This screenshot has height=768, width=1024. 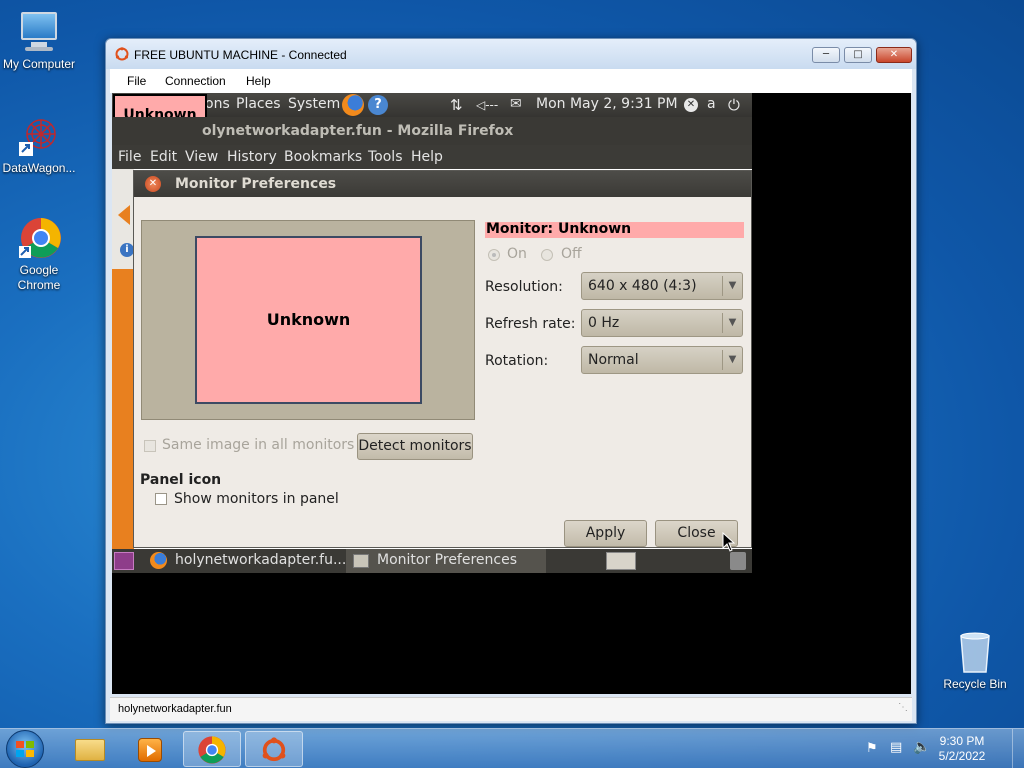 What do you see at coordinates (512, 748) in the screenshot?
I see `windows-taskbar: ⚑ ▤ 🔈 9:30 PM 5/2/2022` at bounding box center [512, 748].